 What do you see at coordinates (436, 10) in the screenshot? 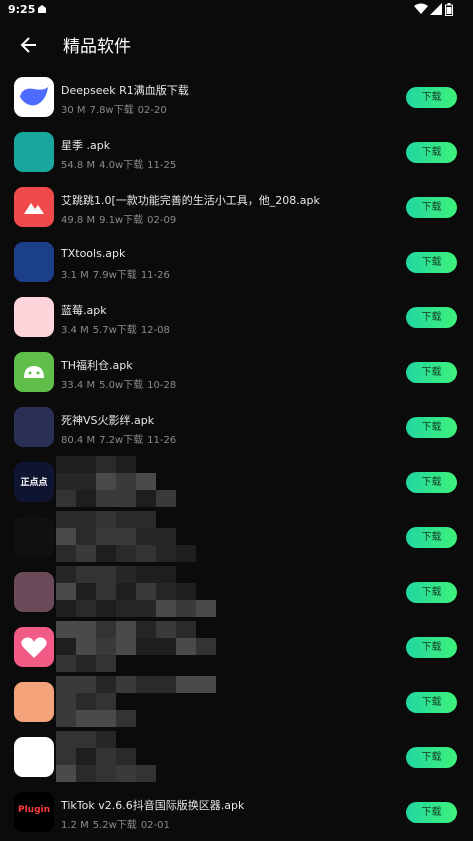
I see `signal-icon` at bounding box center [436, 10].